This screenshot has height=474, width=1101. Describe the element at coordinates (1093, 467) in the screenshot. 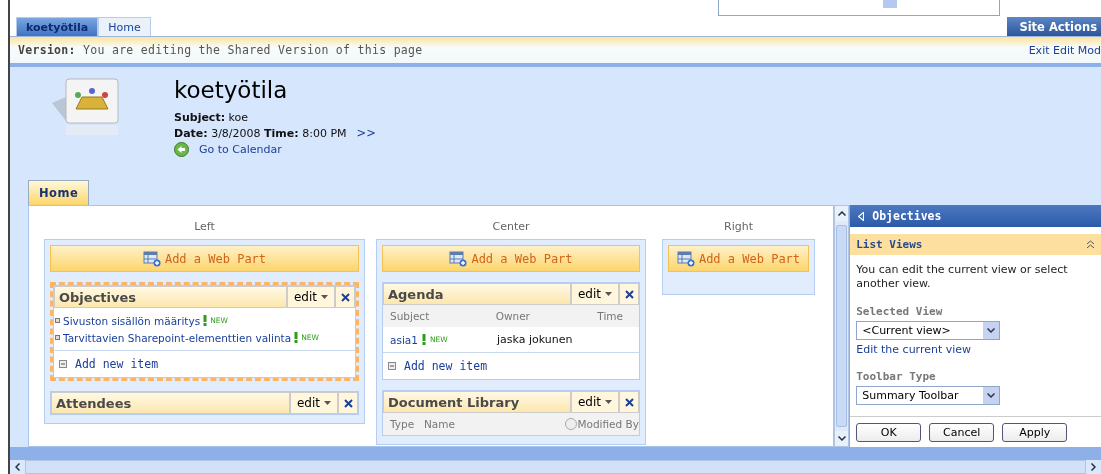

I see `scroll-right-icon` at that location.